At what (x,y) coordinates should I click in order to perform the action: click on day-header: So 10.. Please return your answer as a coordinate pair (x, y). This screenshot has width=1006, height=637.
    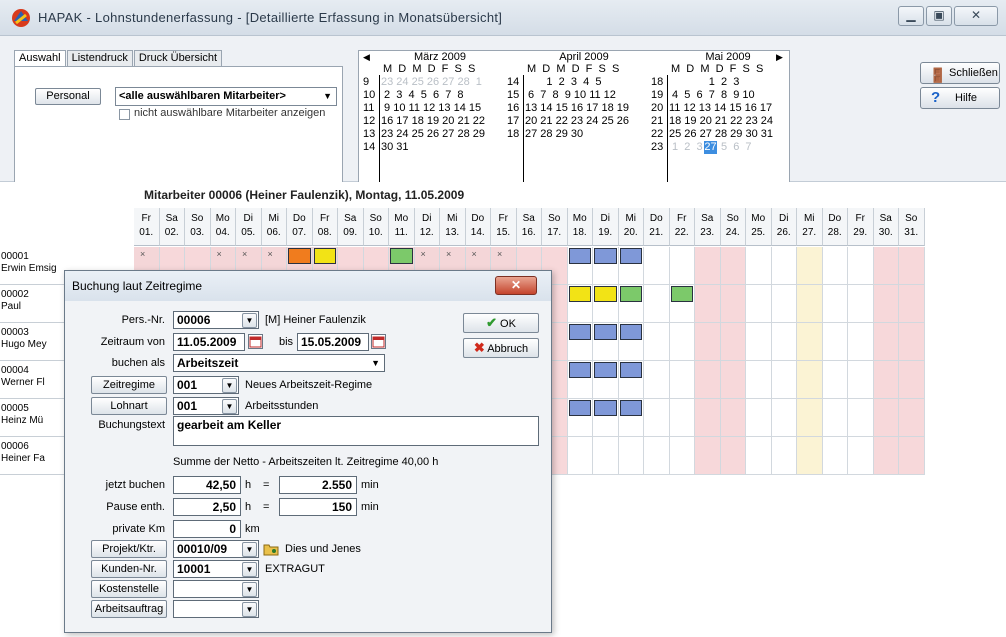
    Looking at the image, I should click on (376, 227).